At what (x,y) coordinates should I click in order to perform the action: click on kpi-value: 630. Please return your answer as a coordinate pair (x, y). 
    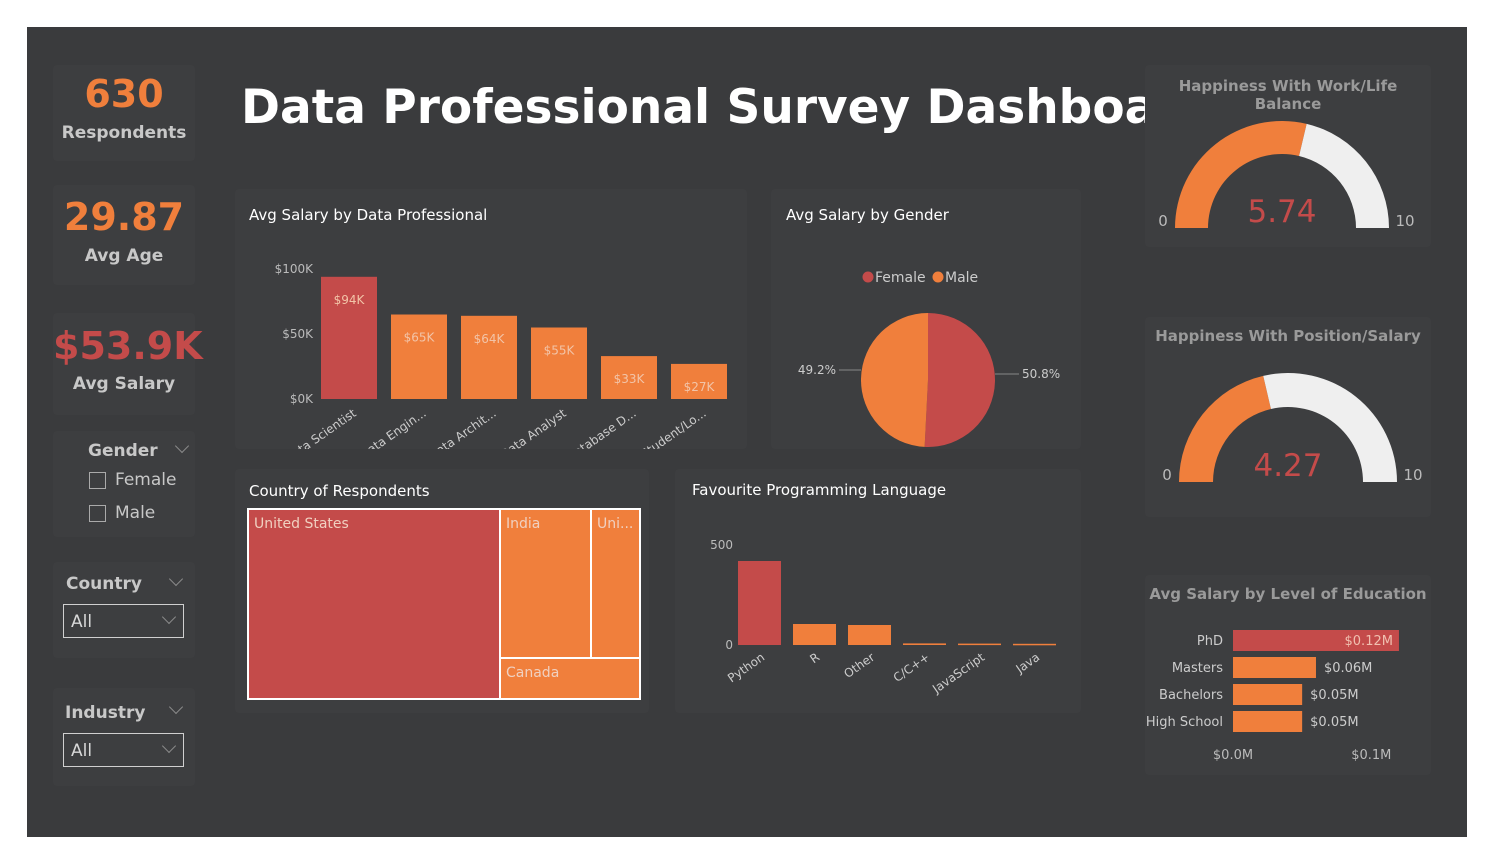
    Looking at the image, I should click on (124, 94).